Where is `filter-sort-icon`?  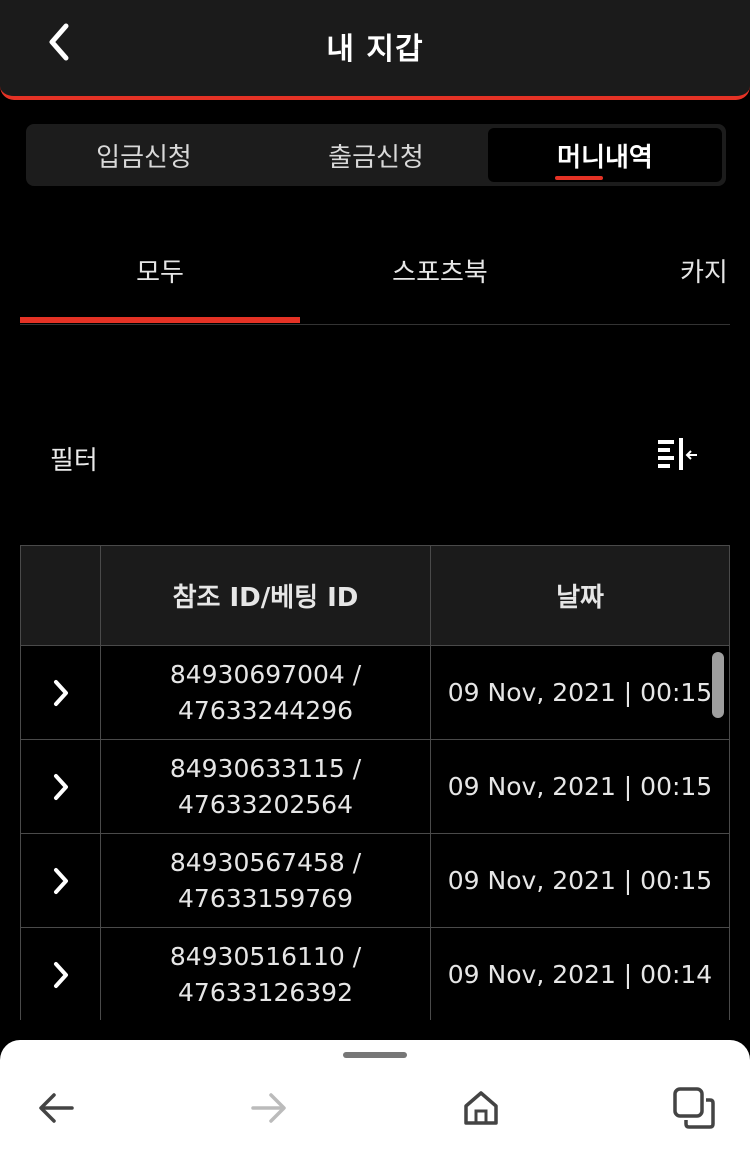
filter-sort-icon is located at coordinates (678, 456).